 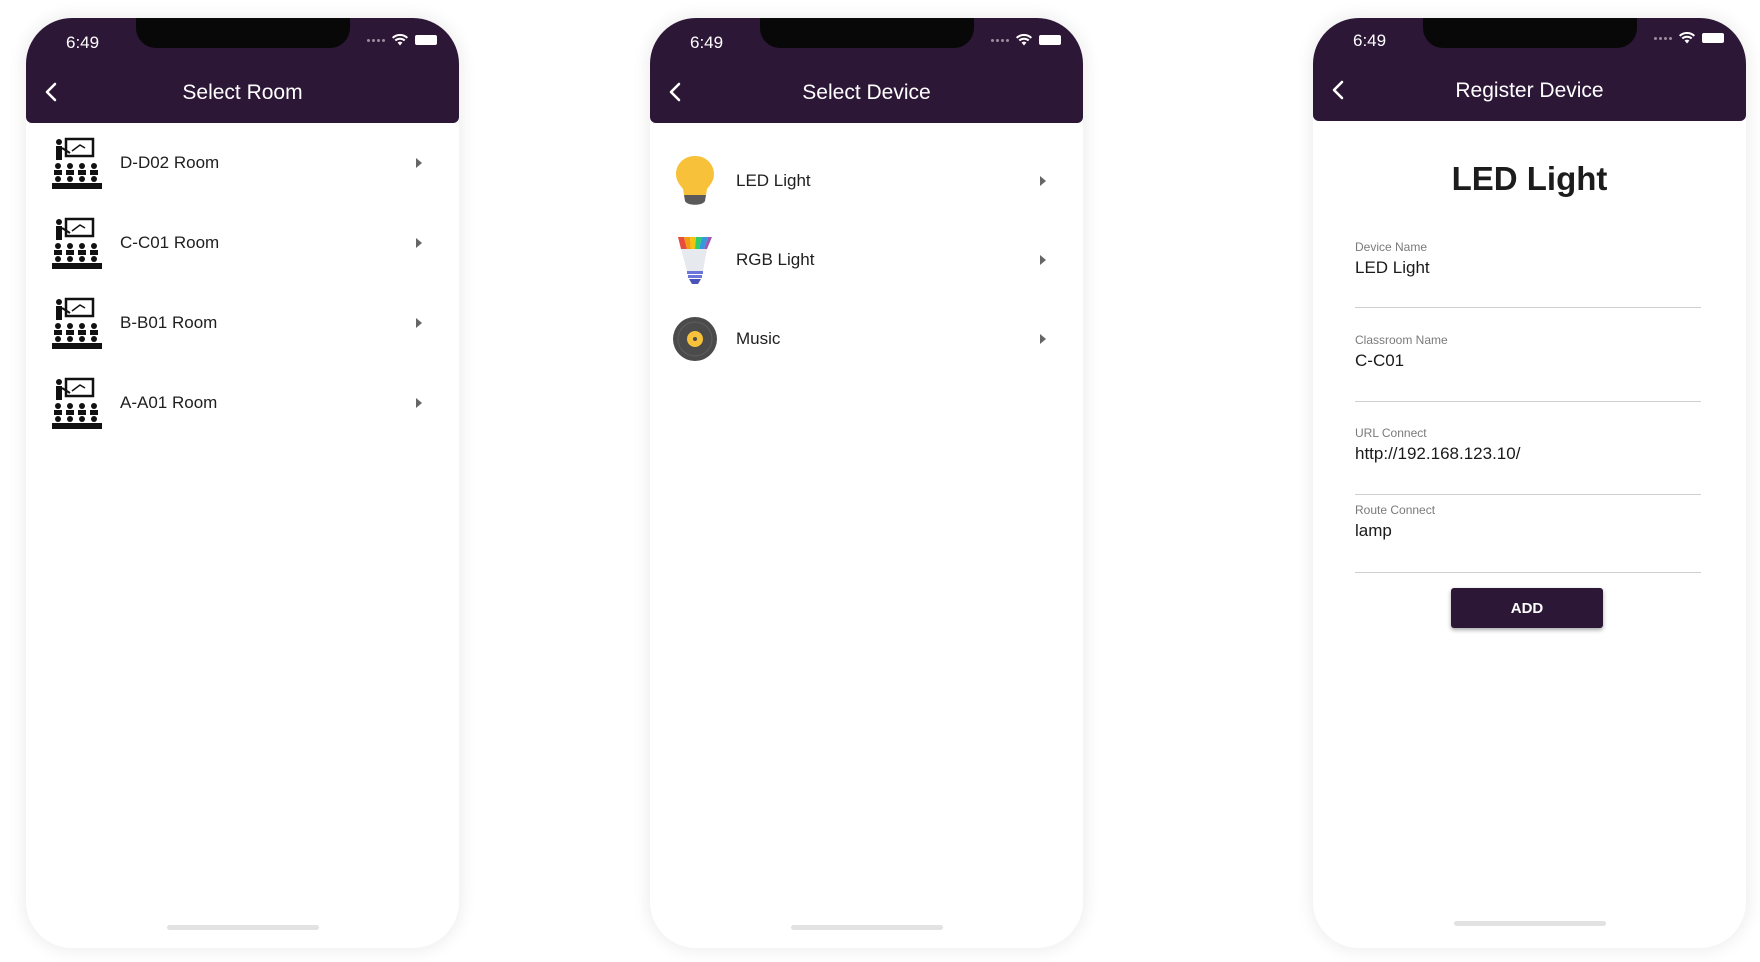 I want to click on vinyl-disc-icon, so click(x=695, y=338).